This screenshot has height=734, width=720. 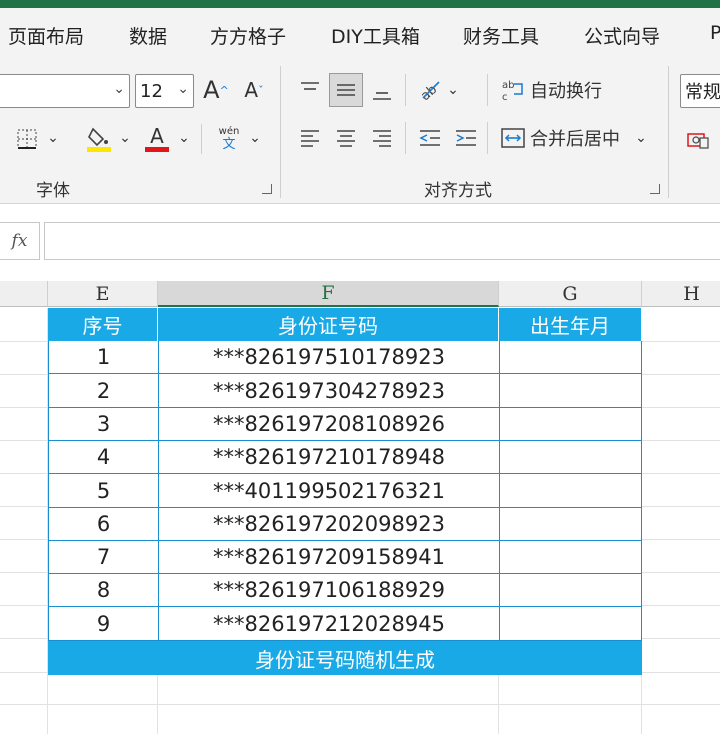 What do you see at coordinates (148, 35) in the screenshot?
I see `tab-data: 数据` at bounding box center [148, 35].